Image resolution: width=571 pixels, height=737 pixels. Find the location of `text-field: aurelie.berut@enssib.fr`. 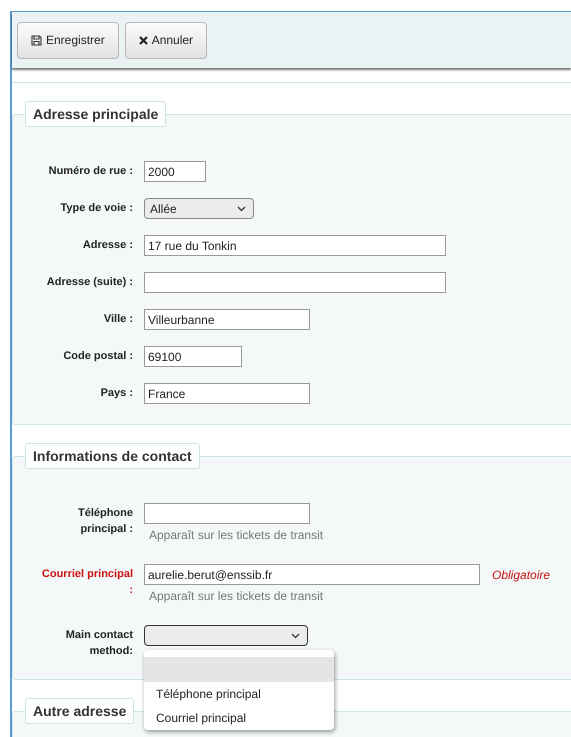

text-field: aurelie.berut@enssib.fr is located at coordinates (312, 574).